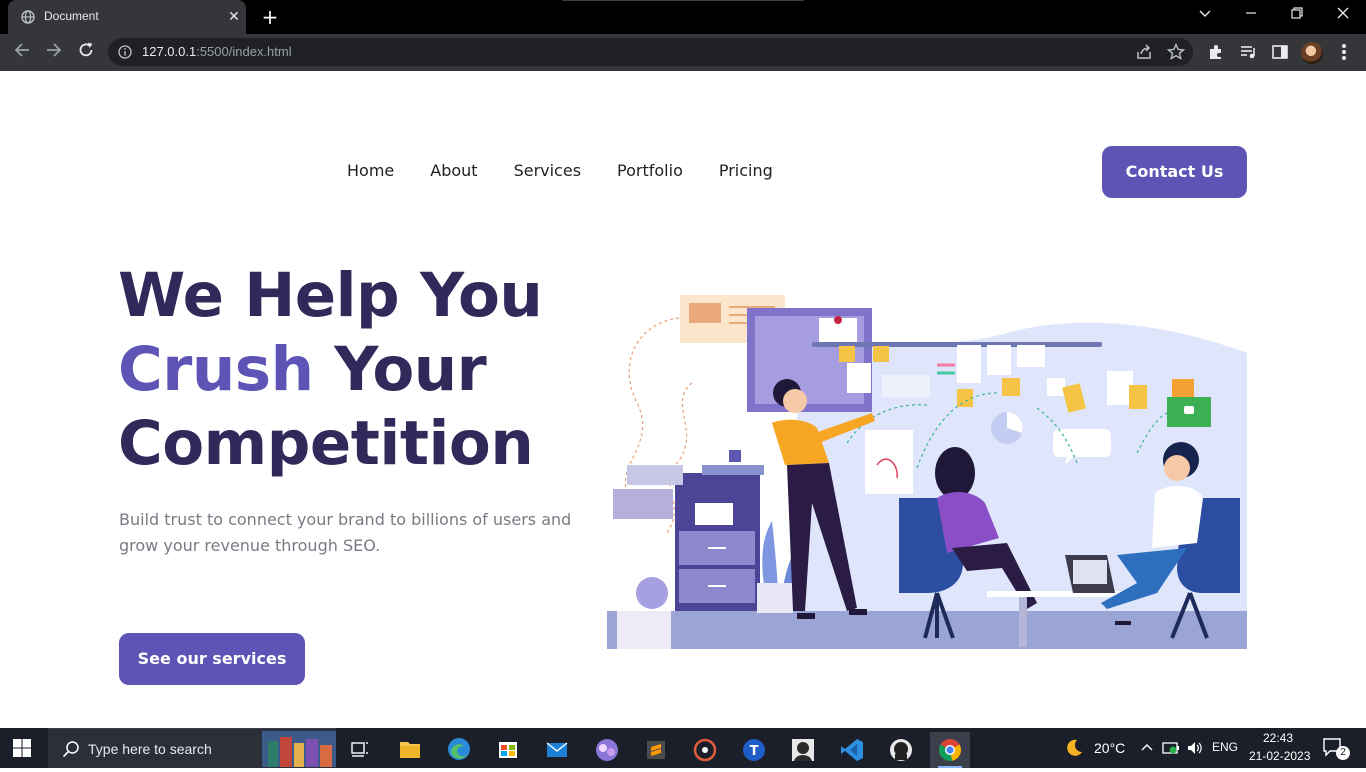 The width and height of the screenshot is (1366, 772). What do you see at coordinates (370, 170) in the screenshot?
I see `nav-link-home: Home` at bounding box center [370, 170].